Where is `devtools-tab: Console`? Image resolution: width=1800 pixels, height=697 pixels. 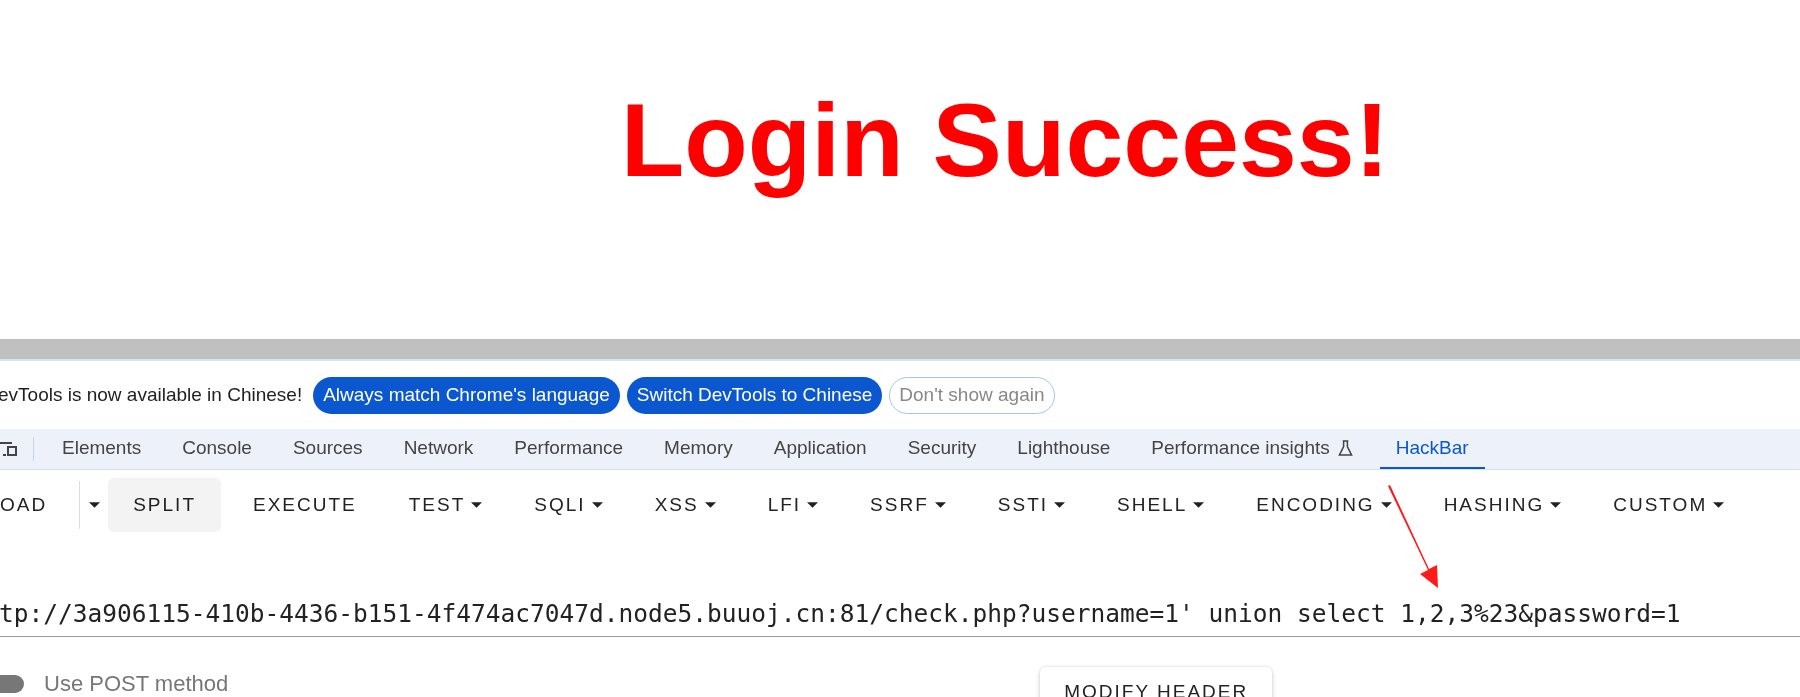 devtools-tab: Console is located at coordinates (217, 449).